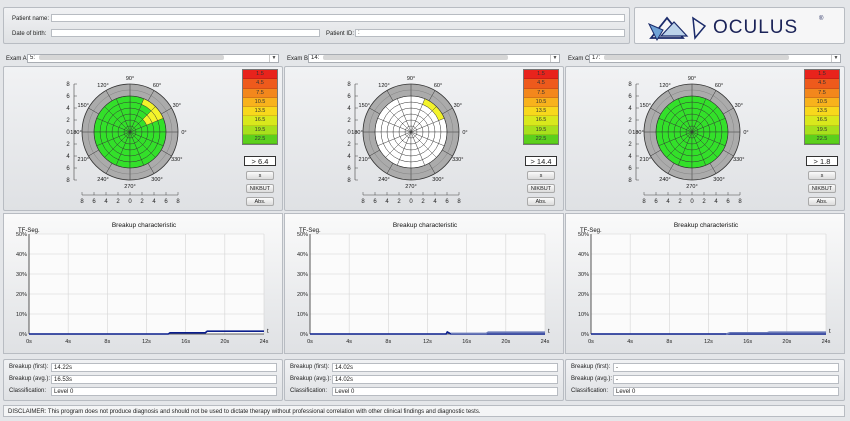 This screenshot has height=421, width=850. What do you see at coordinates (434, 58) in the screenshot?
I see `exam-b-select: 14: ▼` at bounding box center [434, 58].